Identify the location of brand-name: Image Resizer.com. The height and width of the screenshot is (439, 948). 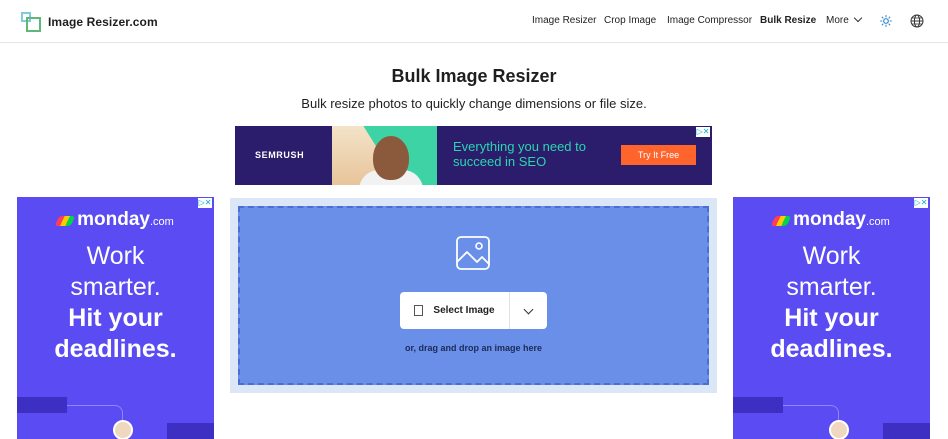
(103, 22).